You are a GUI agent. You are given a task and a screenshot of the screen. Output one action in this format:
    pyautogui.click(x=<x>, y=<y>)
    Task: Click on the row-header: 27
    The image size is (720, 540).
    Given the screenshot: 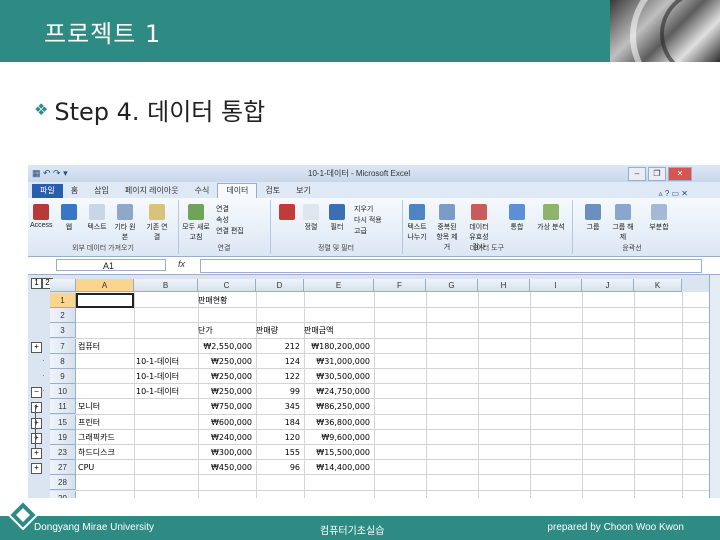 What is the action you would take?
    pyautogui.click(x=63, y=468)
    